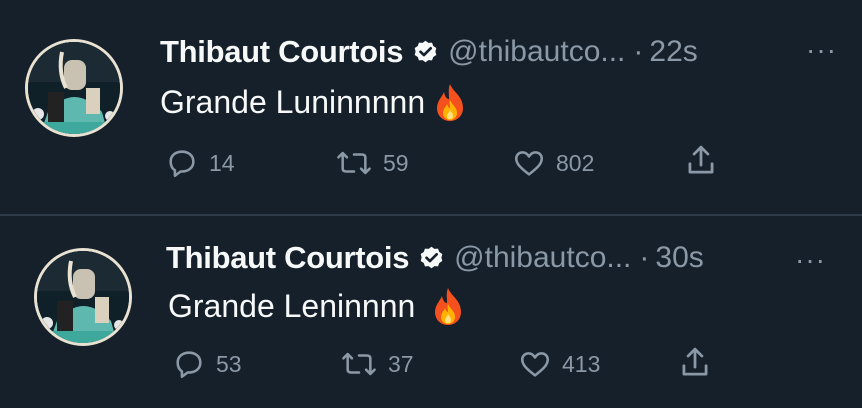 This screenshot has width=862, height=408. I want to click on share-icon, so click(695, 361).